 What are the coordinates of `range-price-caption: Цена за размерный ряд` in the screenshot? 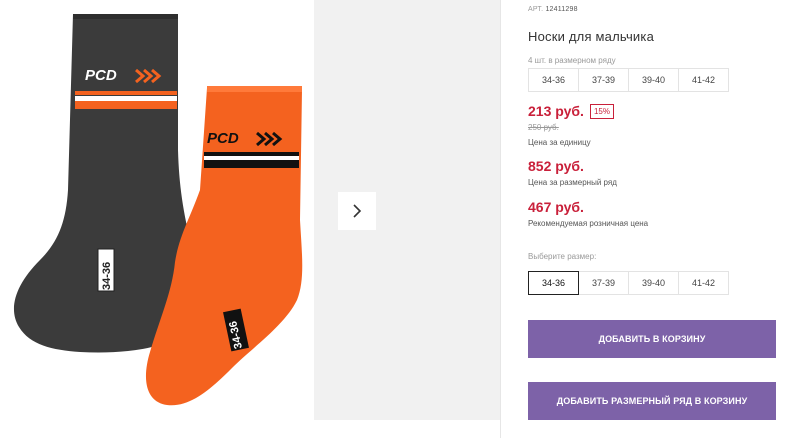 It's located at (572, 182).